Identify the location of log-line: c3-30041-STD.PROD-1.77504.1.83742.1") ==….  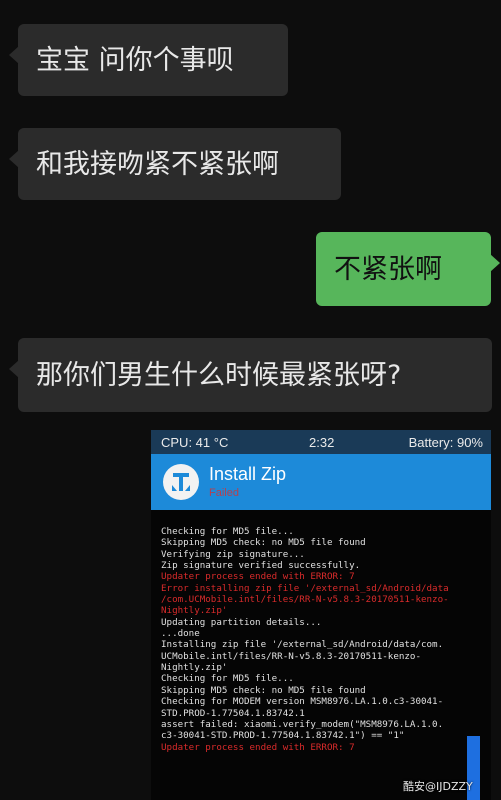
(283, 736).